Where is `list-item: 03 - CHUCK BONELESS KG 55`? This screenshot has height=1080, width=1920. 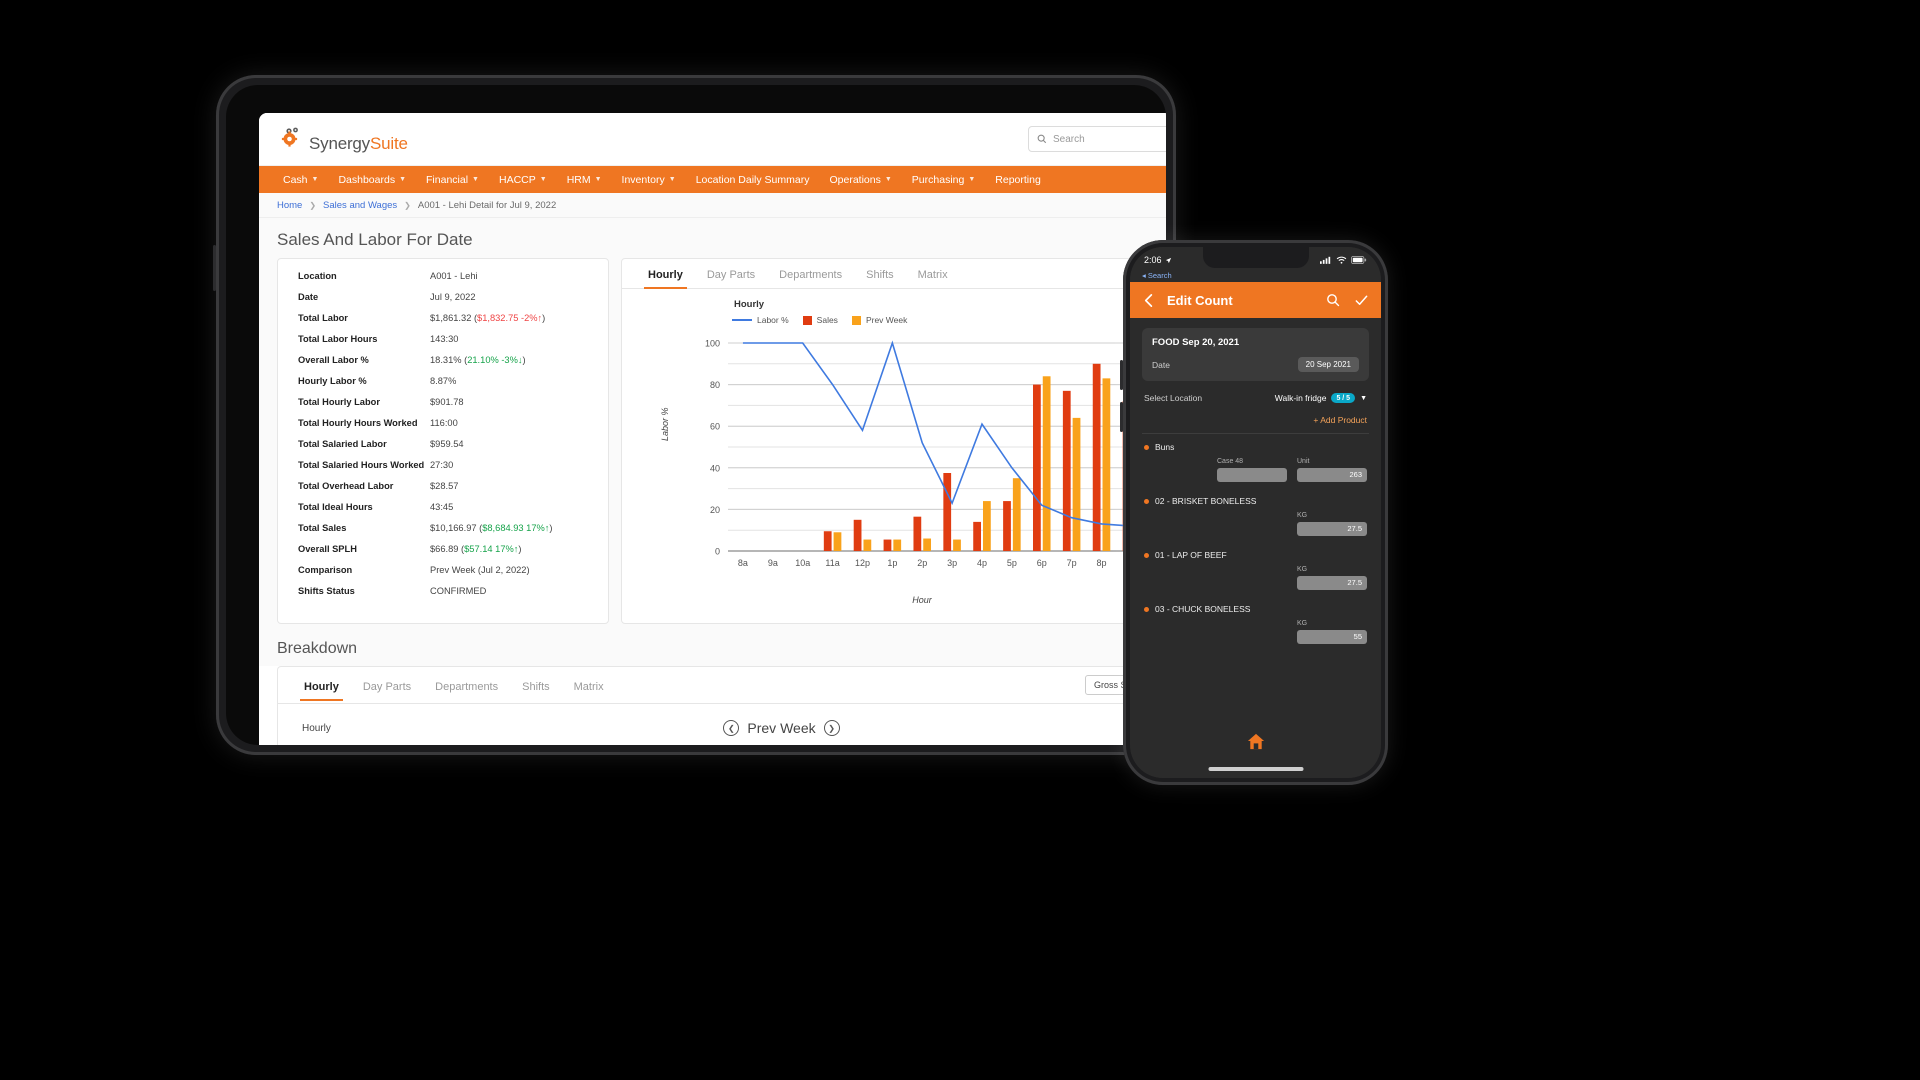 list-item: 03 - CHUCK BONELESS KG 55 is located at coordinates (1255, 623).